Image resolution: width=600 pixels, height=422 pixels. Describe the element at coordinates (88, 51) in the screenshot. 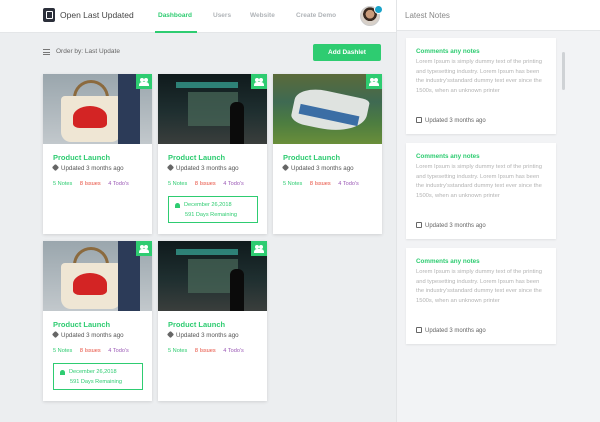

I see `sort-label: Order by: Last Update` at that location.